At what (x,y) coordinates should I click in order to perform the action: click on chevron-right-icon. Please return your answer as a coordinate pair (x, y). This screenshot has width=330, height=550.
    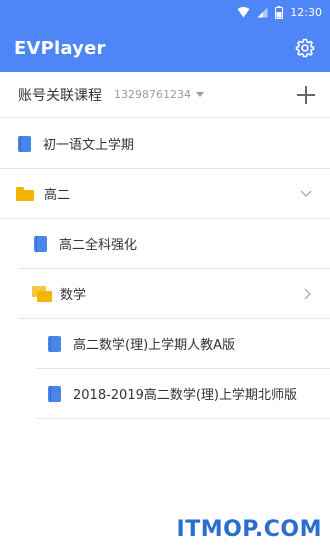
    Looking at the image, I should click on (308, 293).